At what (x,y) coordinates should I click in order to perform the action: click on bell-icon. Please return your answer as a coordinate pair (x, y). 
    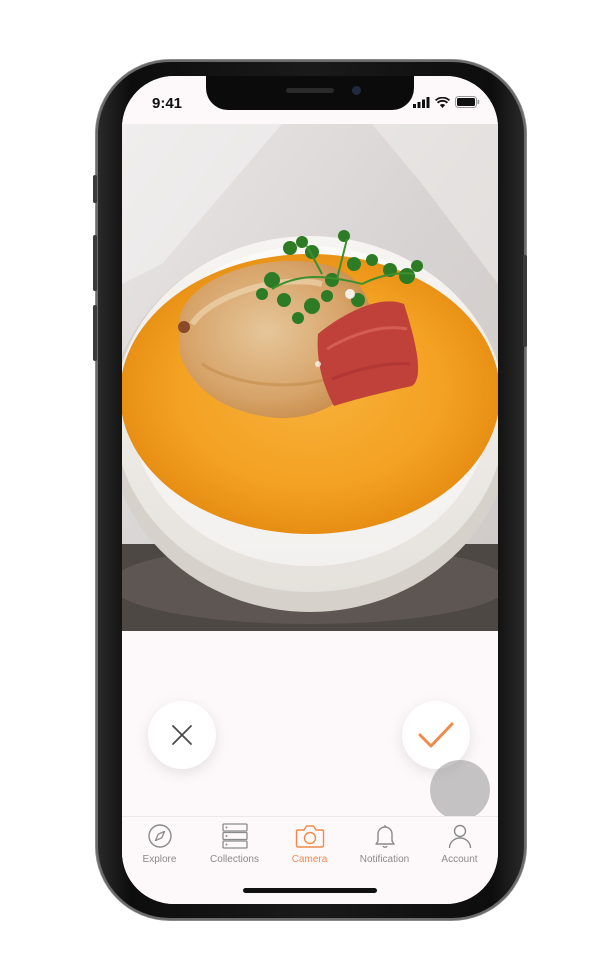
    Looking at the image, I should click on (384, 836).